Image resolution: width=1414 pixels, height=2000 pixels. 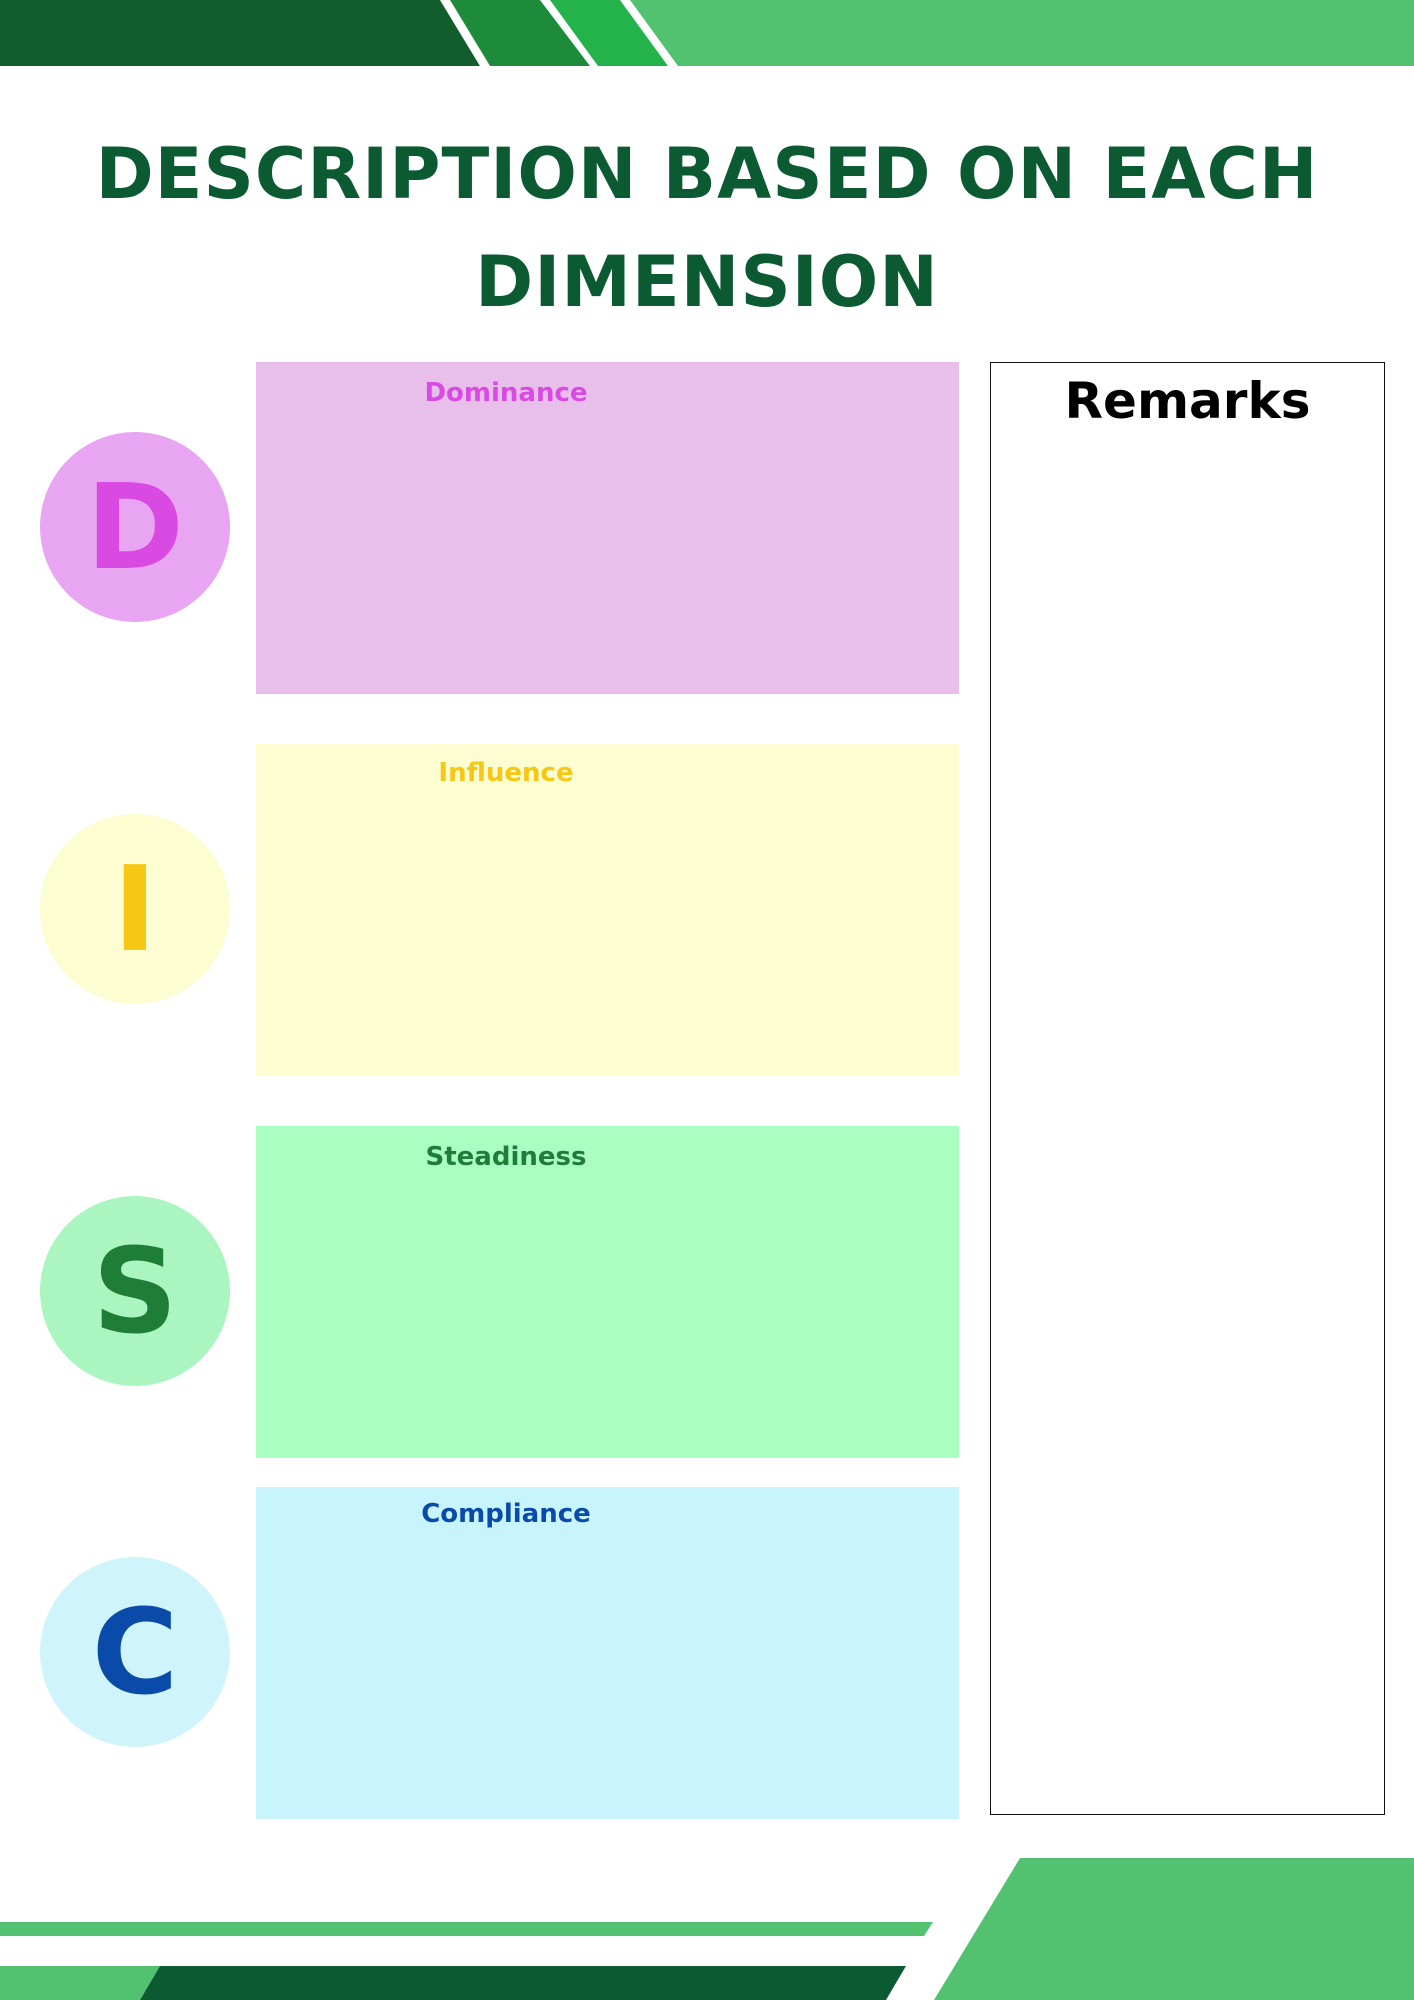 What do you see at coordinates (607, 1653) in the screenshot?
I see `dimension-box-compliance: Compliance` at bounding box center [607, 1653].